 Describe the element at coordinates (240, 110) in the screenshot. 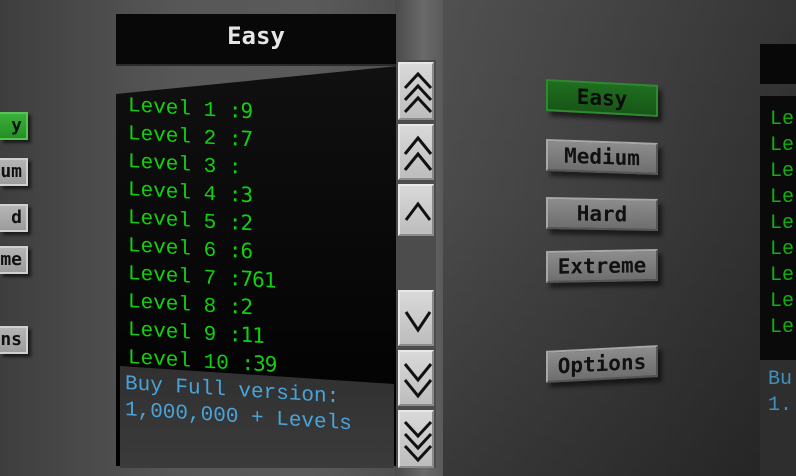

I see `level-score: :9` at that location.